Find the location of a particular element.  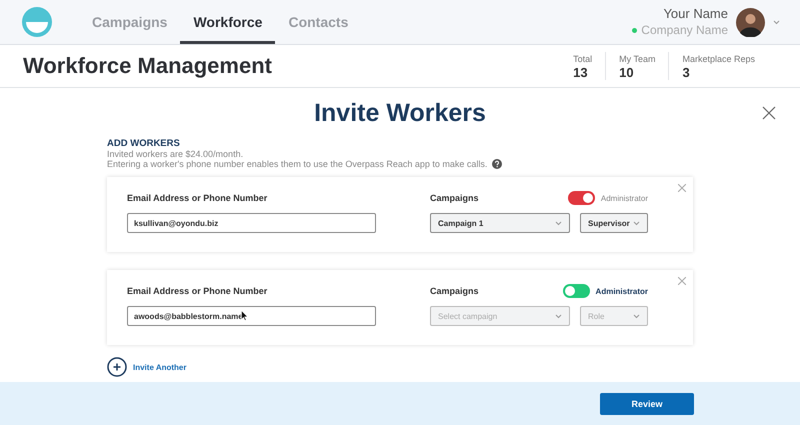

add-icon is located at coordinates (117, 367).